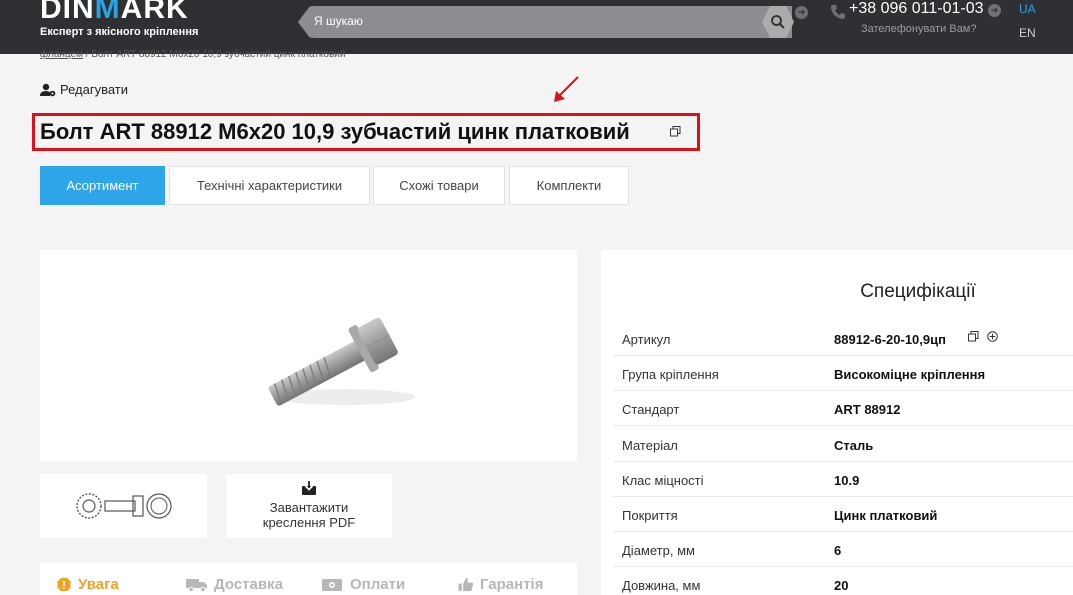  What do you see at coordinates (801, 12) in the screenshot?
I see `search-arrow-icon: ➔` at bounding box center [801, 12].